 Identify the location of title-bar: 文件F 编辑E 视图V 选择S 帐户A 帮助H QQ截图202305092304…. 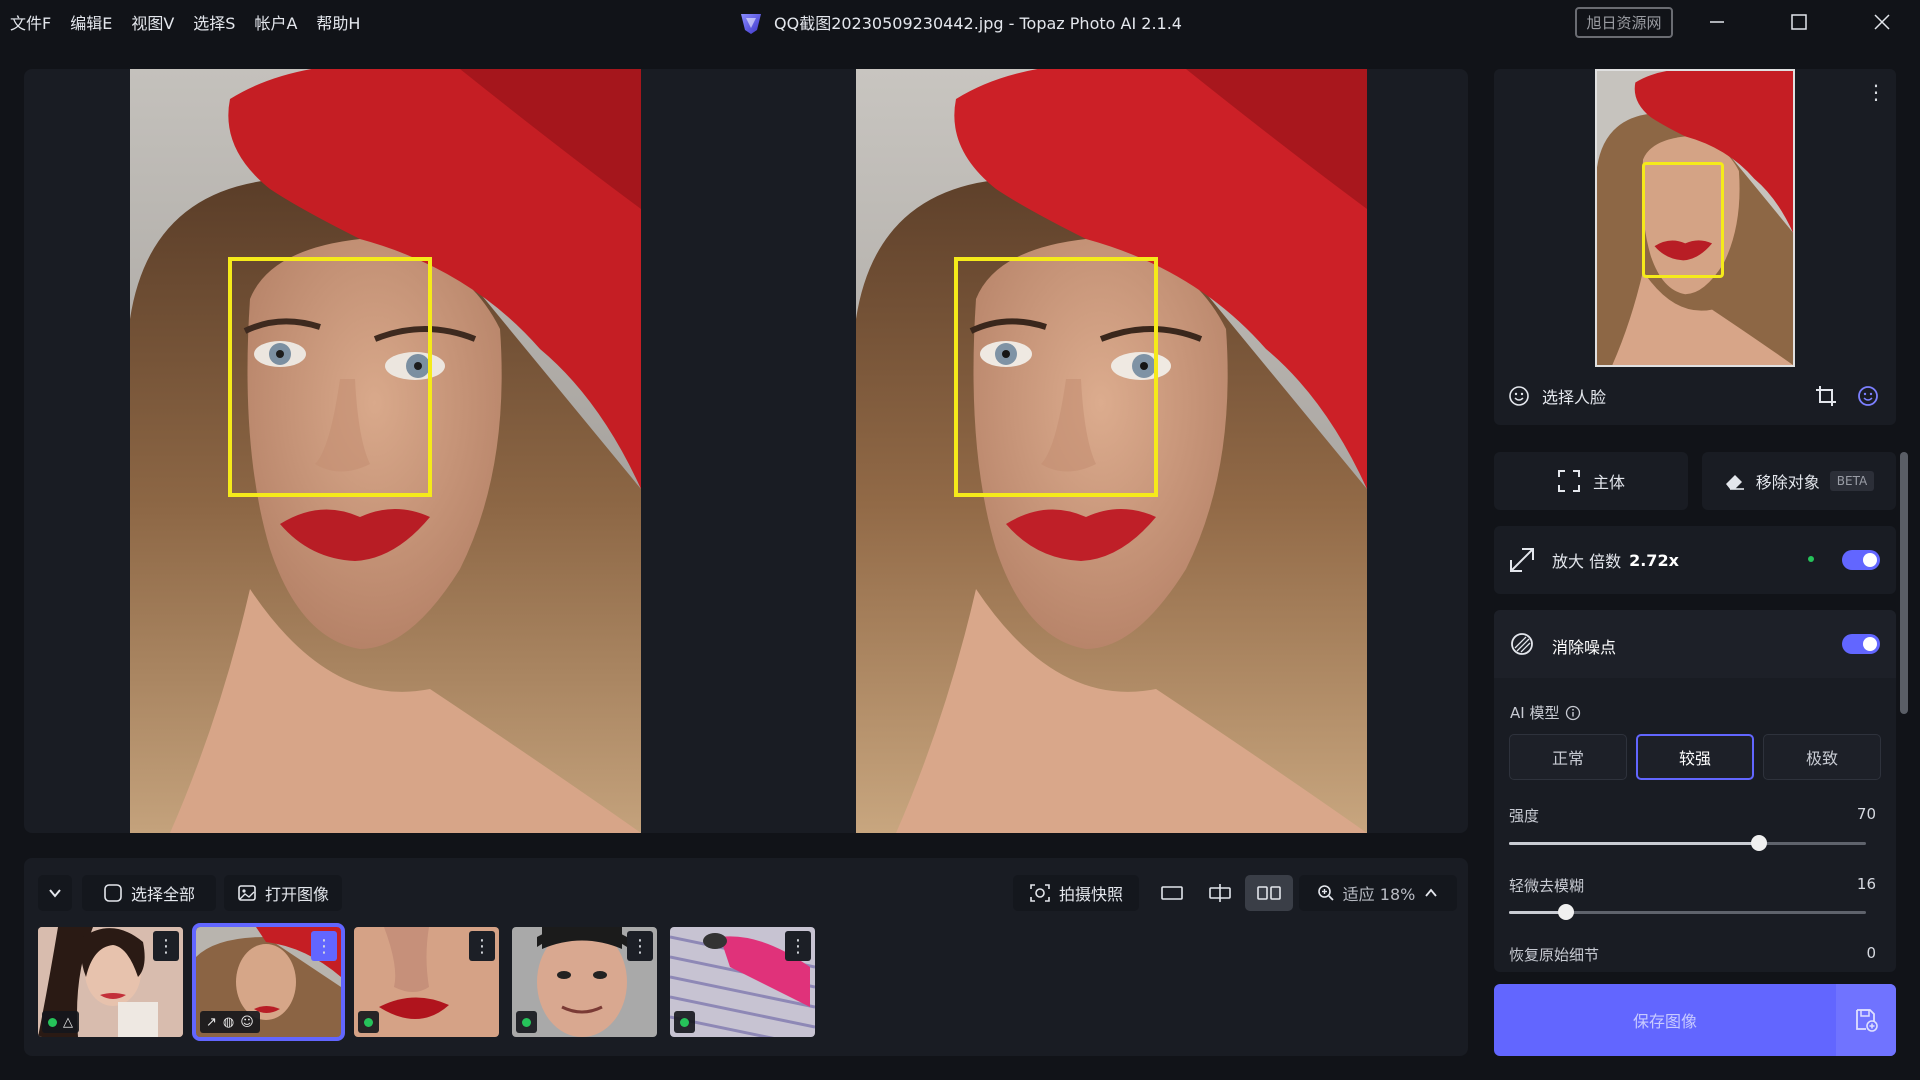
(960, 22).